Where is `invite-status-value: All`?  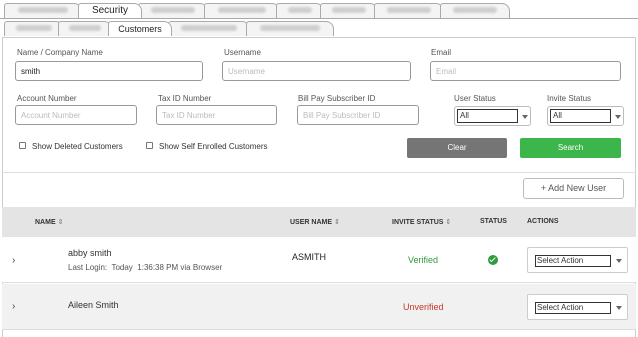
invite-status-value: All is located at coordinates (580, 116).